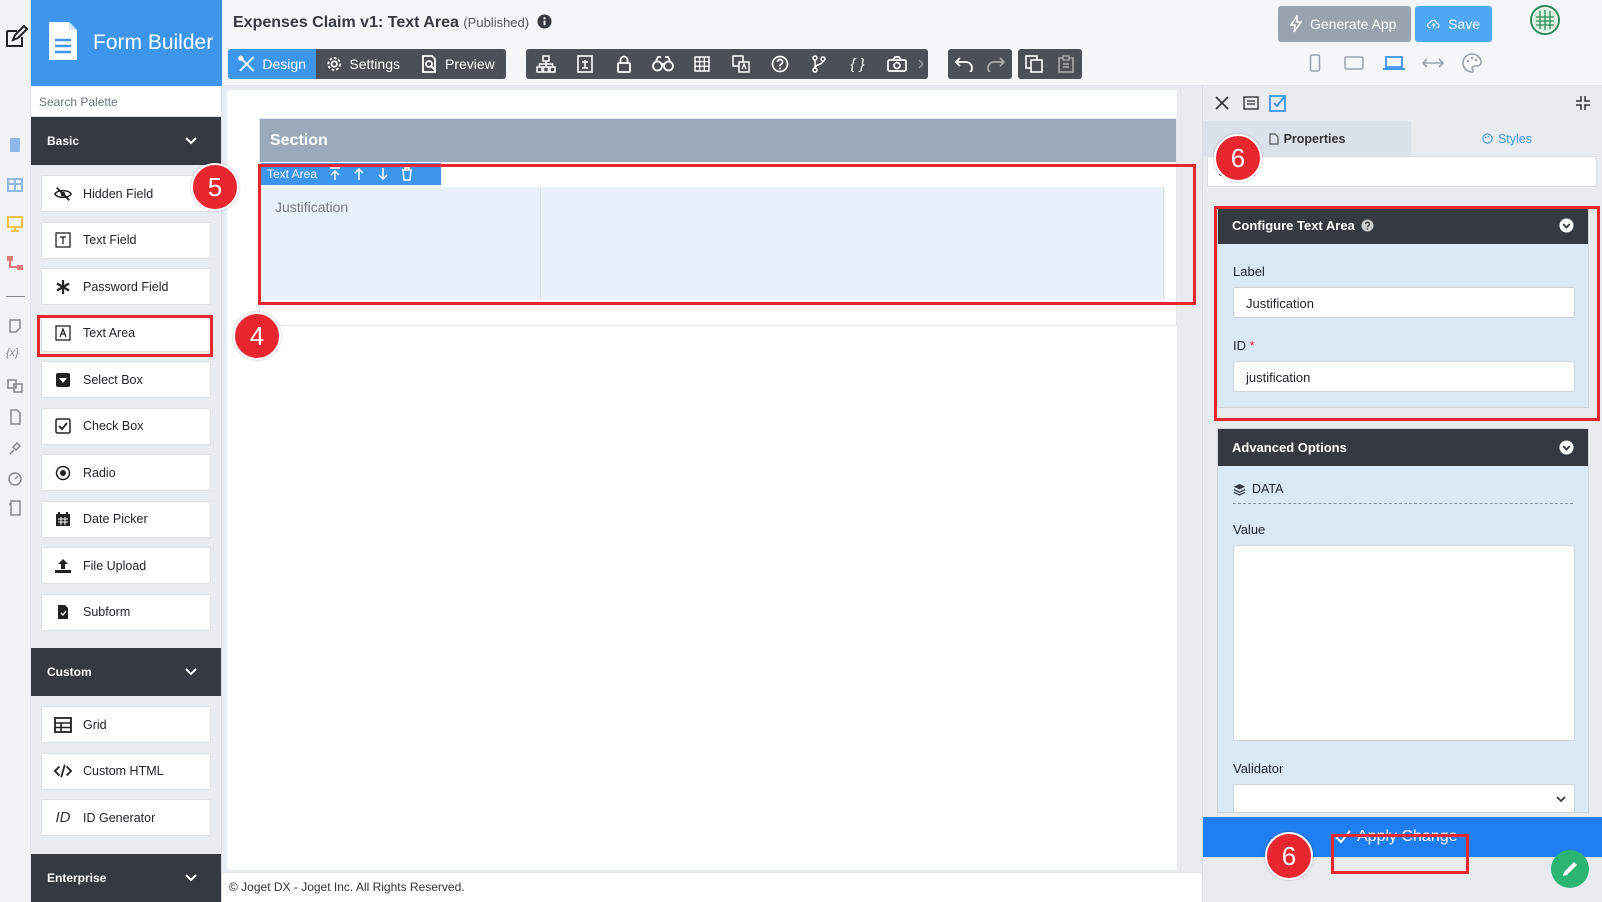 This screenshot has height=902, width=1602. What do you see at coordinates (126, 565) in the screenshot?
I see `palette-item-file-upload: File Upload` at bounding box center [126, 565].